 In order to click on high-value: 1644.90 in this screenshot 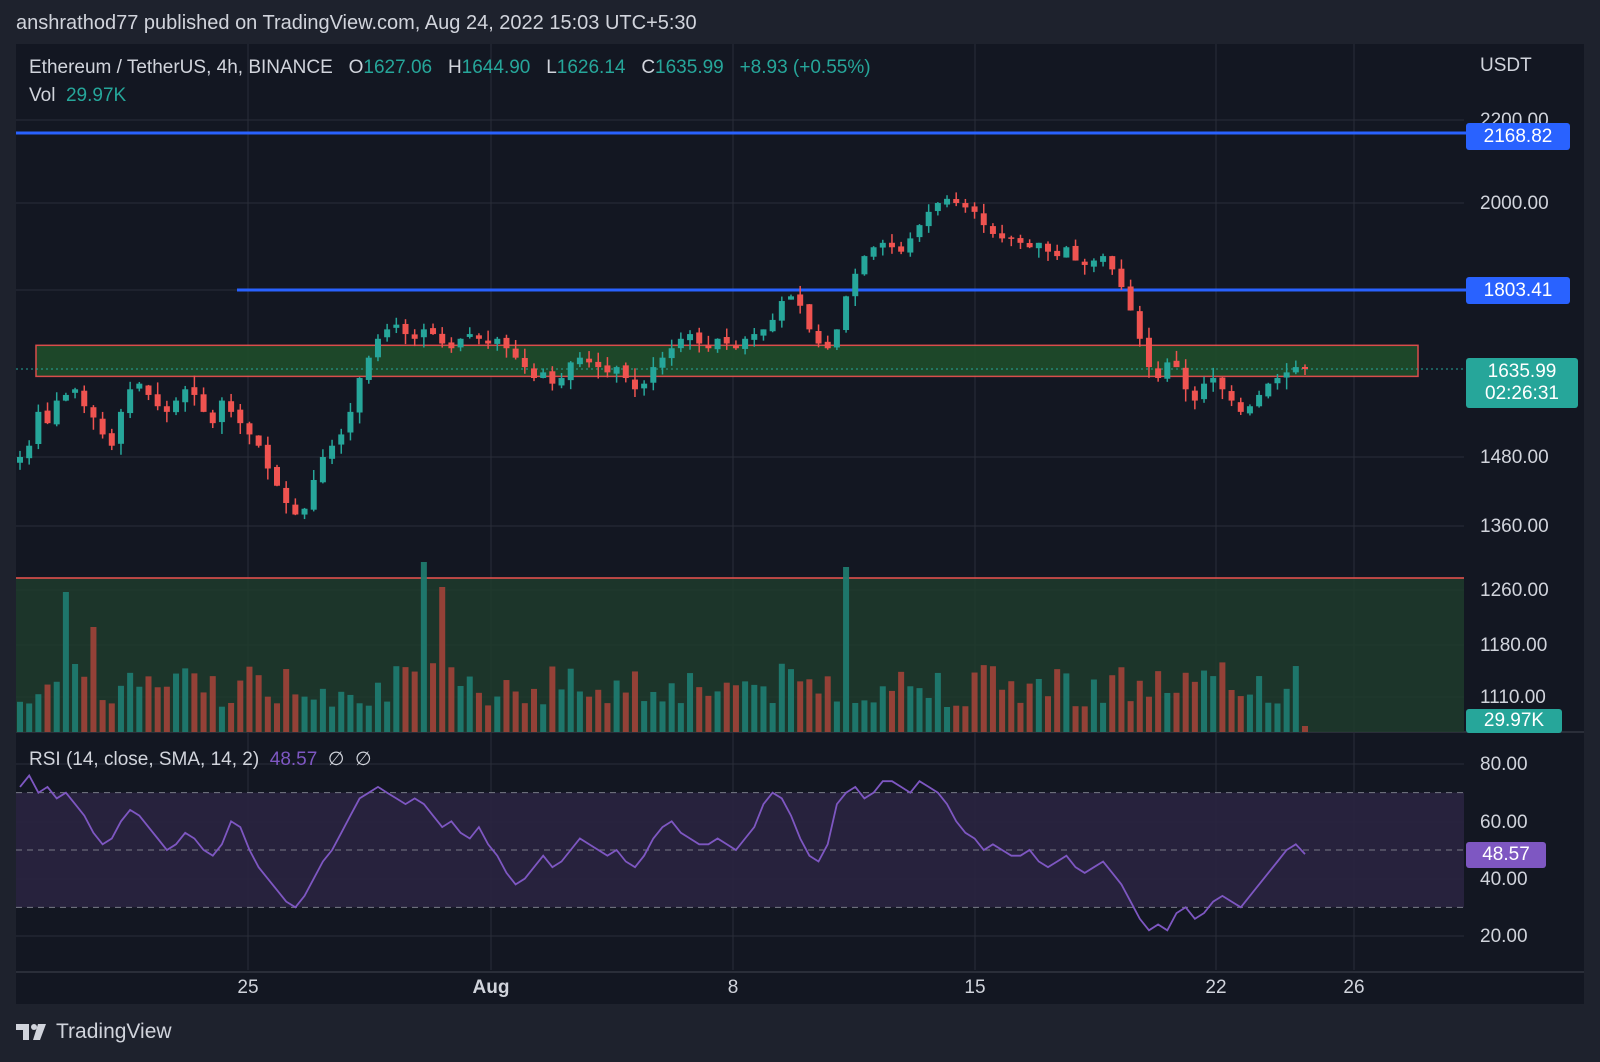, I will do `click(496, 67)`.